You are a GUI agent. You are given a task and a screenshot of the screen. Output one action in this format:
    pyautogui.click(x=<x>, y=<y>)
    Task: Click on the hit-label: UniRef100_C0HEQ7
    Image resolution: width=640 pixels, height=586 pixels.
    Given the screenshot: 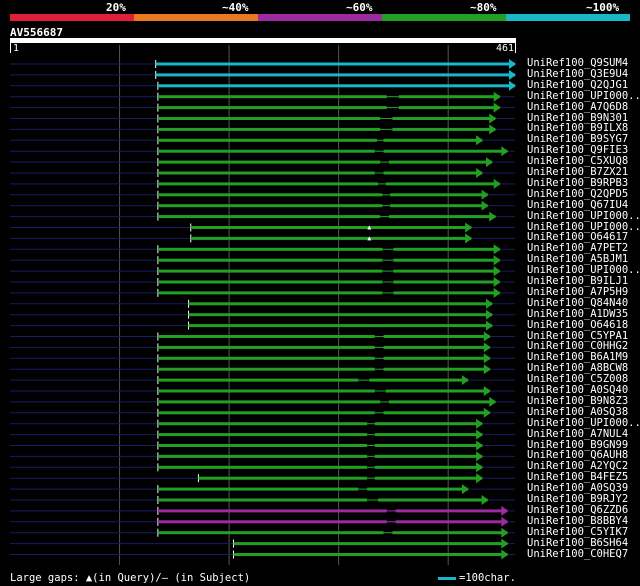 What is the action you would take?
    pyautogui.click(x=577, y=554)
    